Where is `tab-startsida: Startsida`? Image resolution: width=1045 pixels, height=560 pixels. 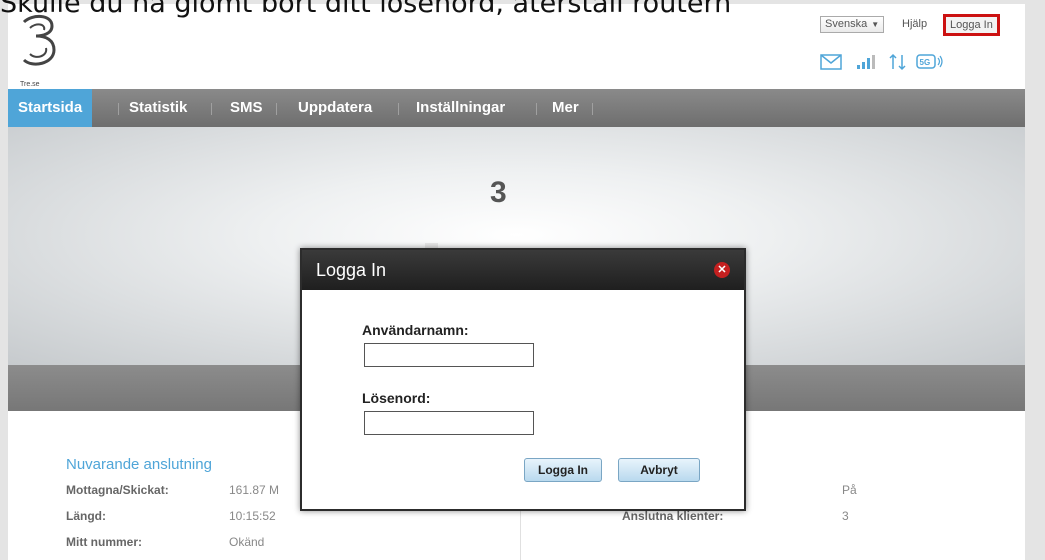
tab-startsida: Startsida is located at coordinates (50, 108).